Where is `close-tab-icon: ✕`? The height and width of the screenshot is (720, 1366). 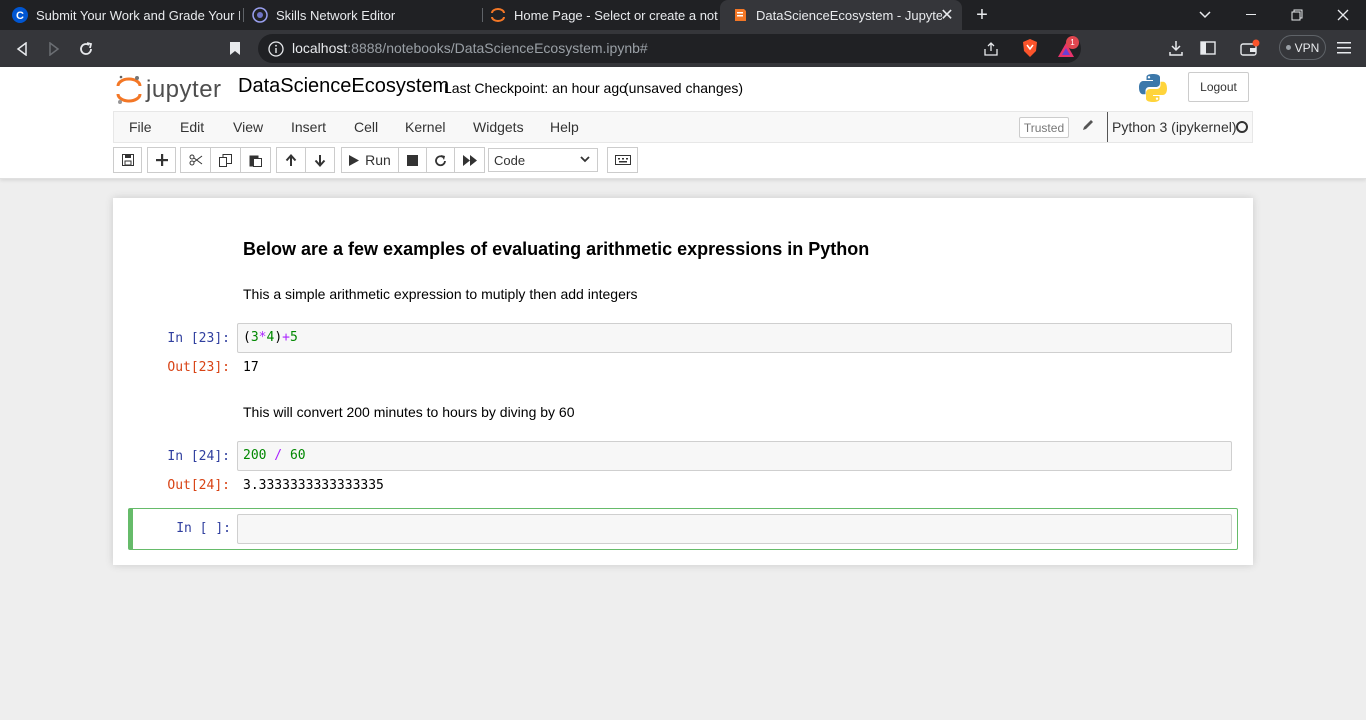
close-tab-icon: ✕ is located at coordinates (947, 15).